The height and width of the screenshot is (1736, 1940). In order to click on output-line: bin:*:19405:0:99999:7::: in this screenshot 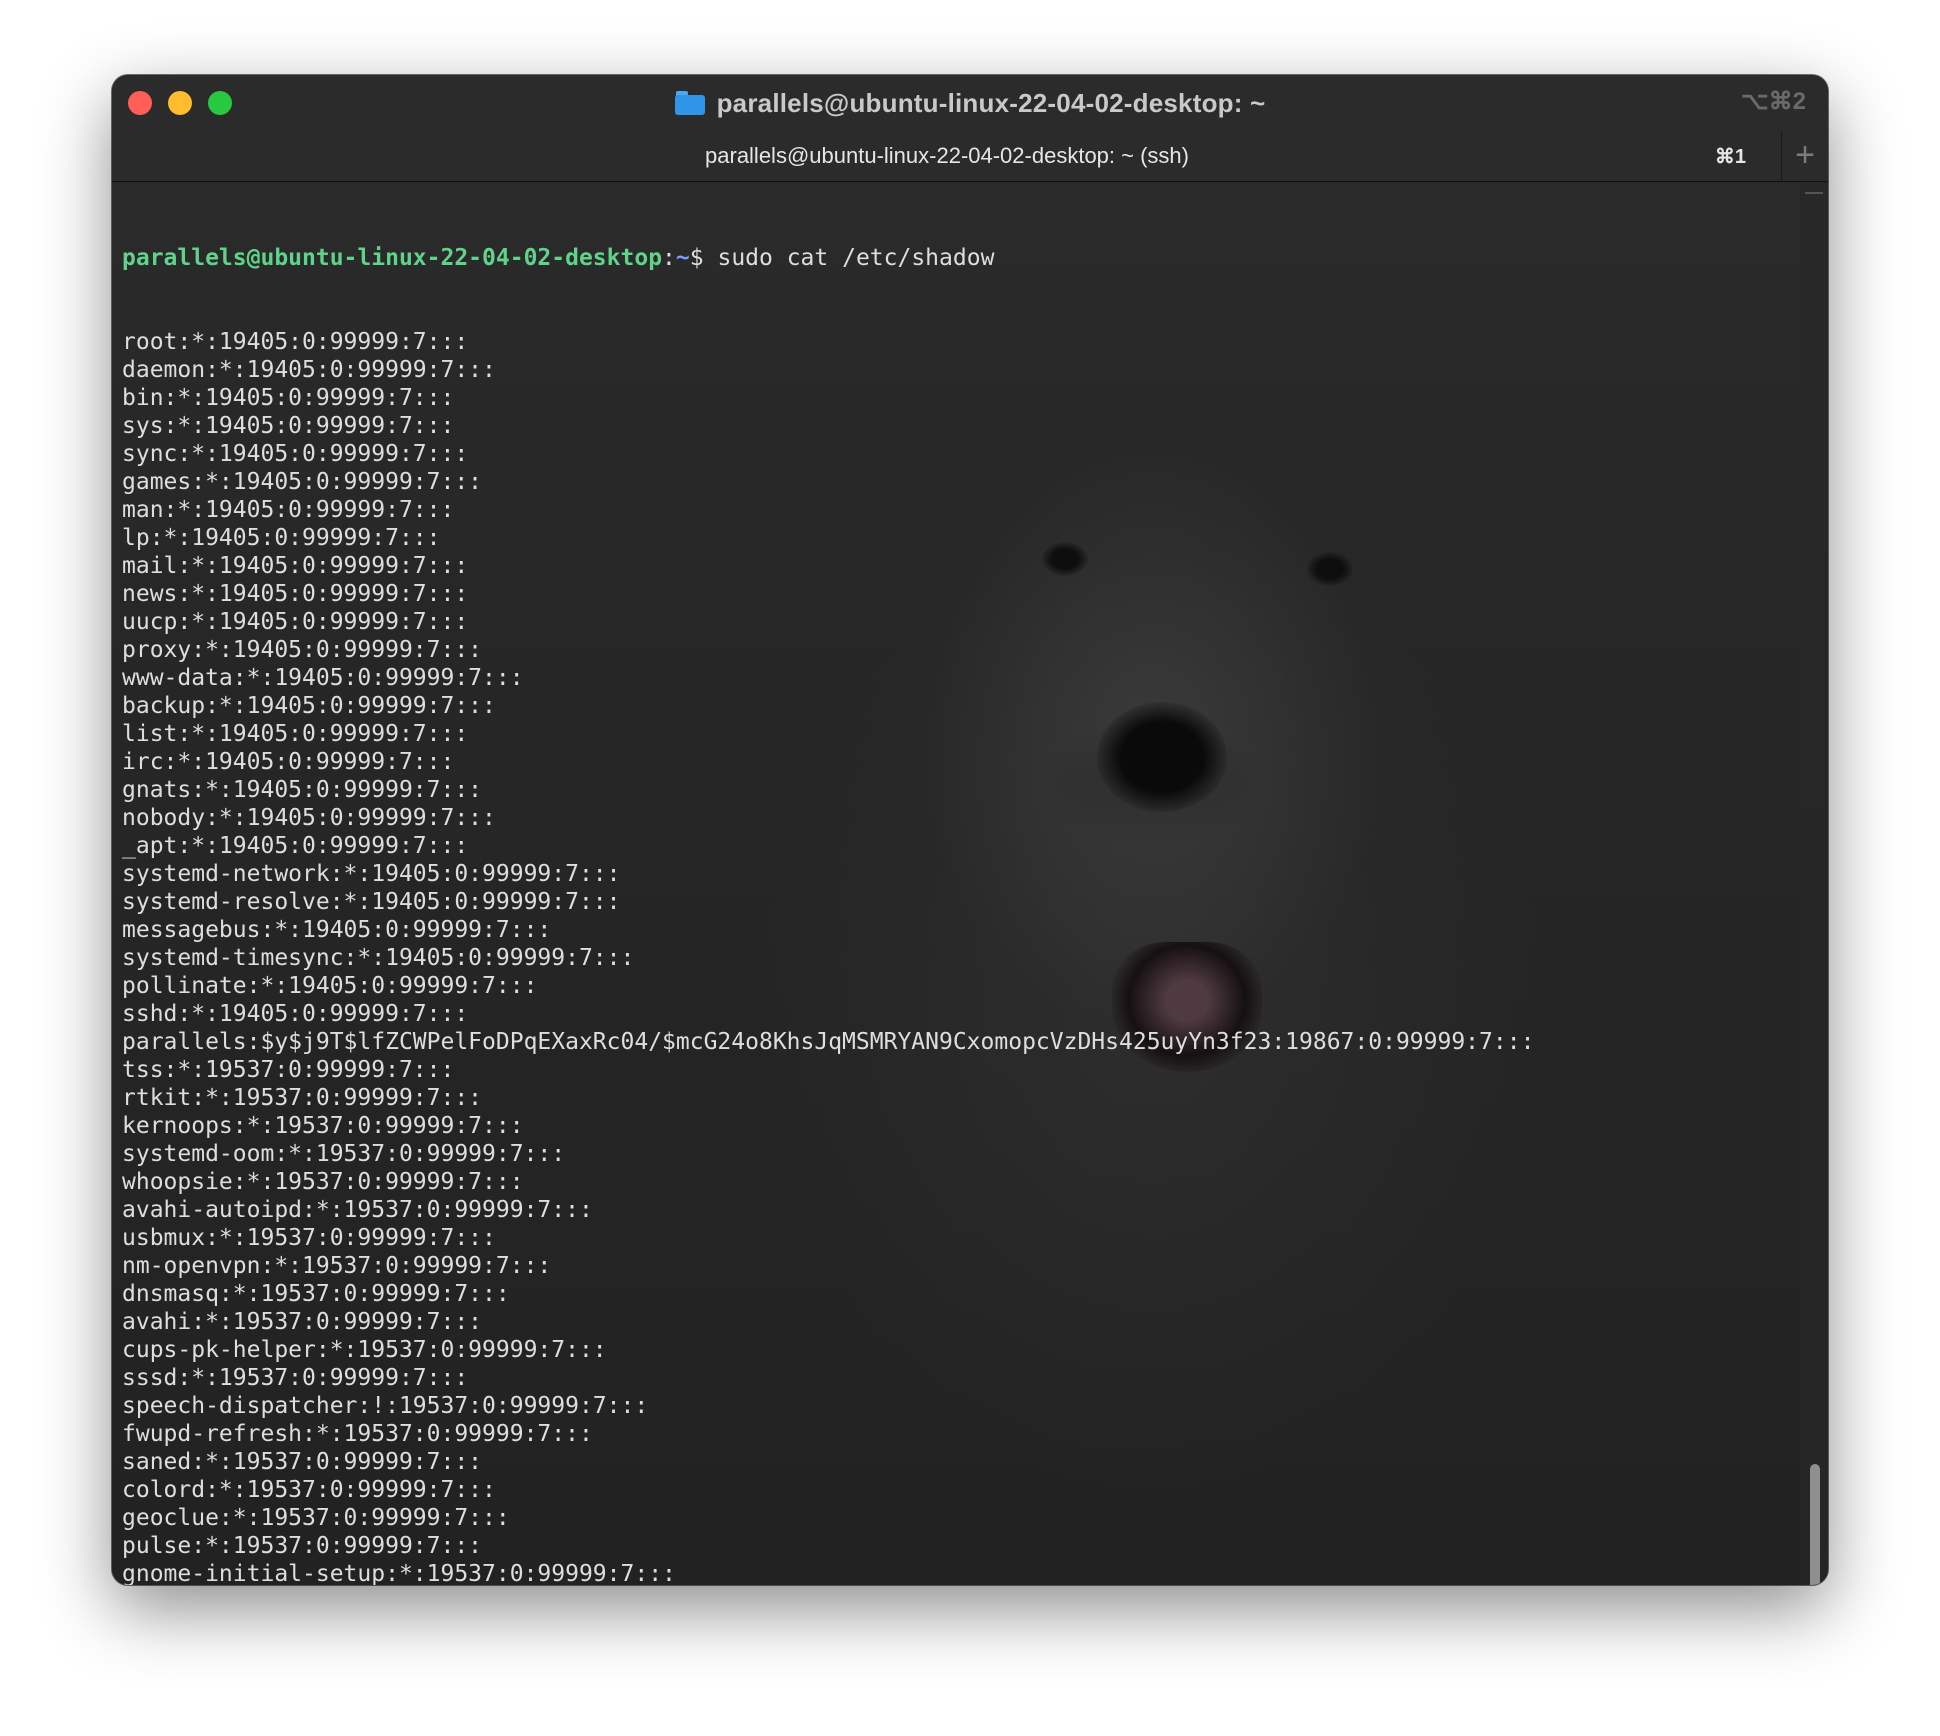, I will do `click(288, 398)`.